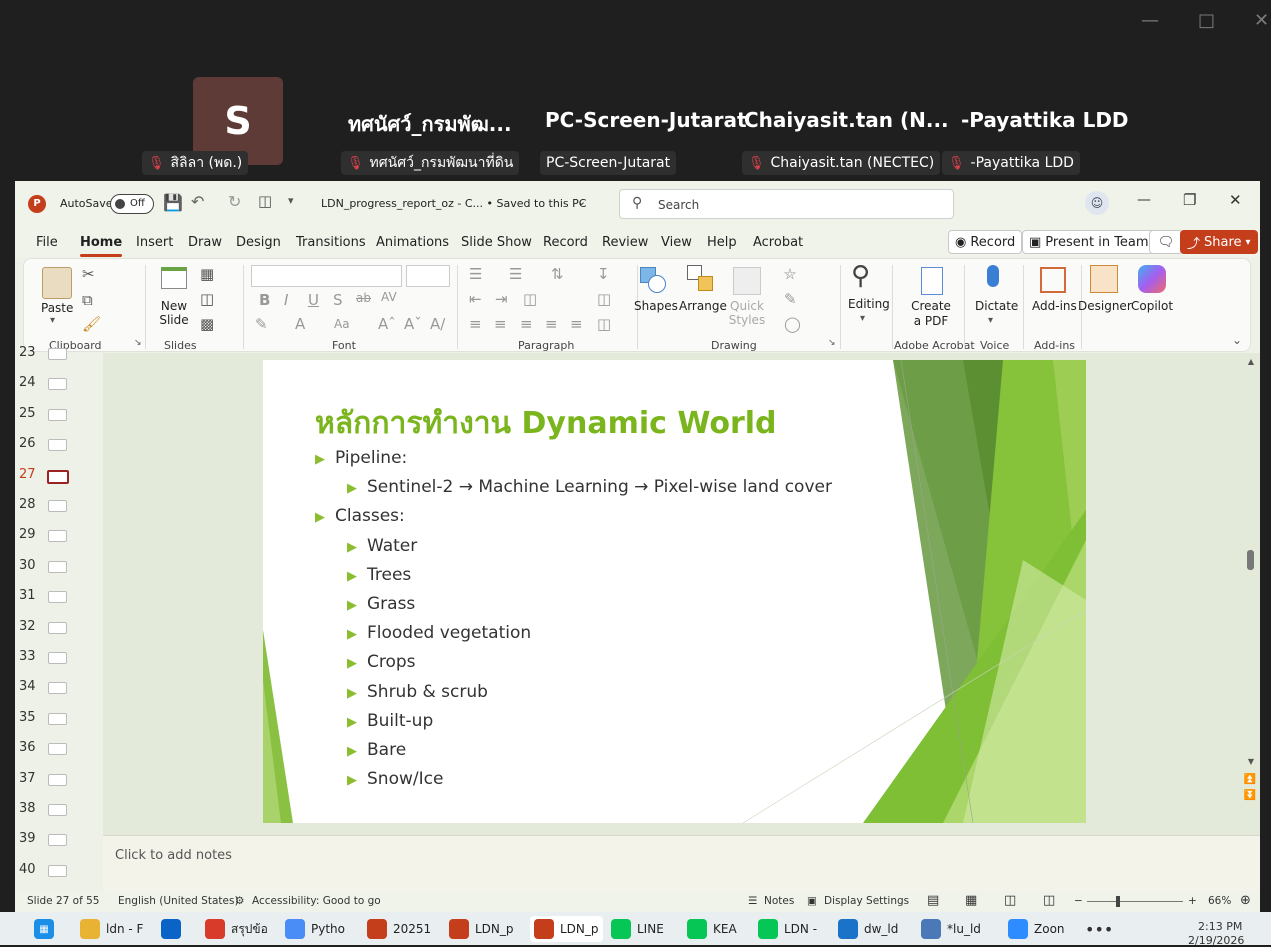 Image resolution: width=1271 pixels, height=947 pixels. Describe the element at coordinates (581, 201) in the screenshot. I see `chevron-down-icon: ⌄` at that location.